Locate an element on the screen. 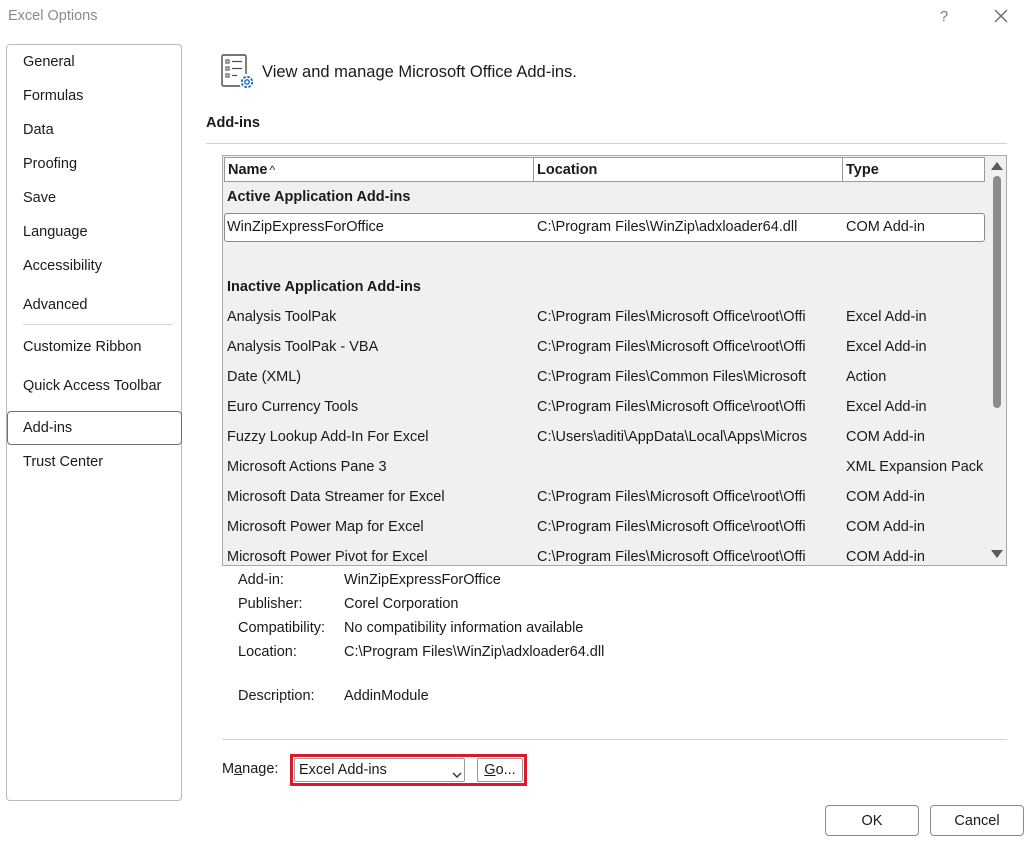 The height and width of the screenshot is (843, 1030). sidebar-item-data: Data is located at coordinates (38, 130).